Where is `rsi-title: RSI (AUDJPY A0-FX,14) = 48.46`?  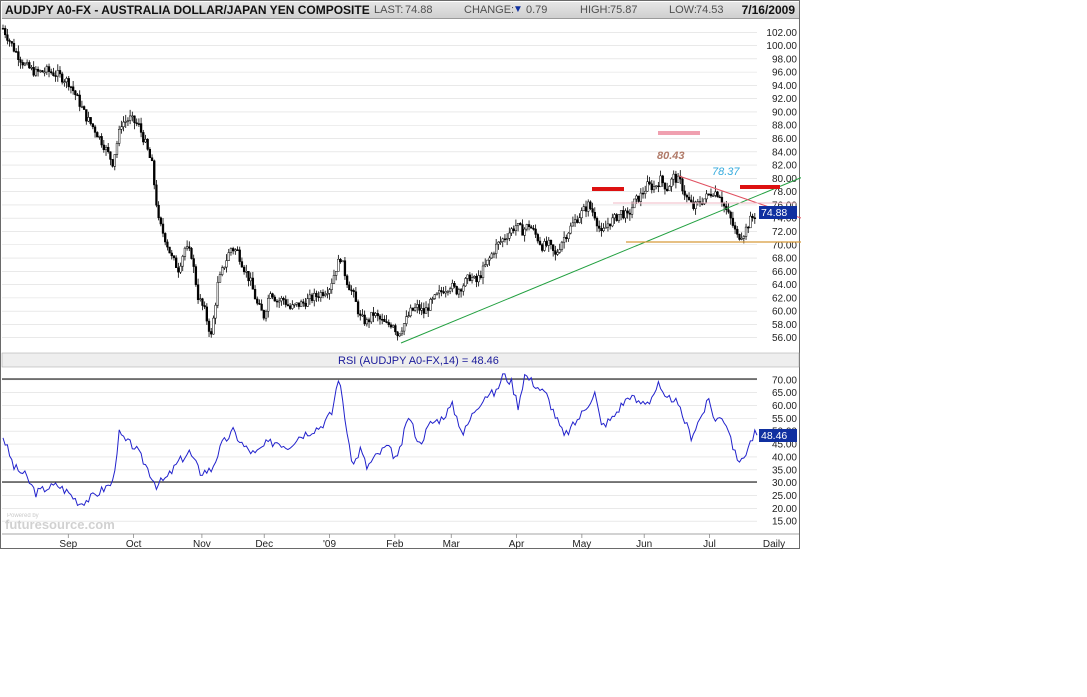 rsi-title: RSI (AUDJPY A0-FX,14) = 48.46 is located at coordinates (418, 361).